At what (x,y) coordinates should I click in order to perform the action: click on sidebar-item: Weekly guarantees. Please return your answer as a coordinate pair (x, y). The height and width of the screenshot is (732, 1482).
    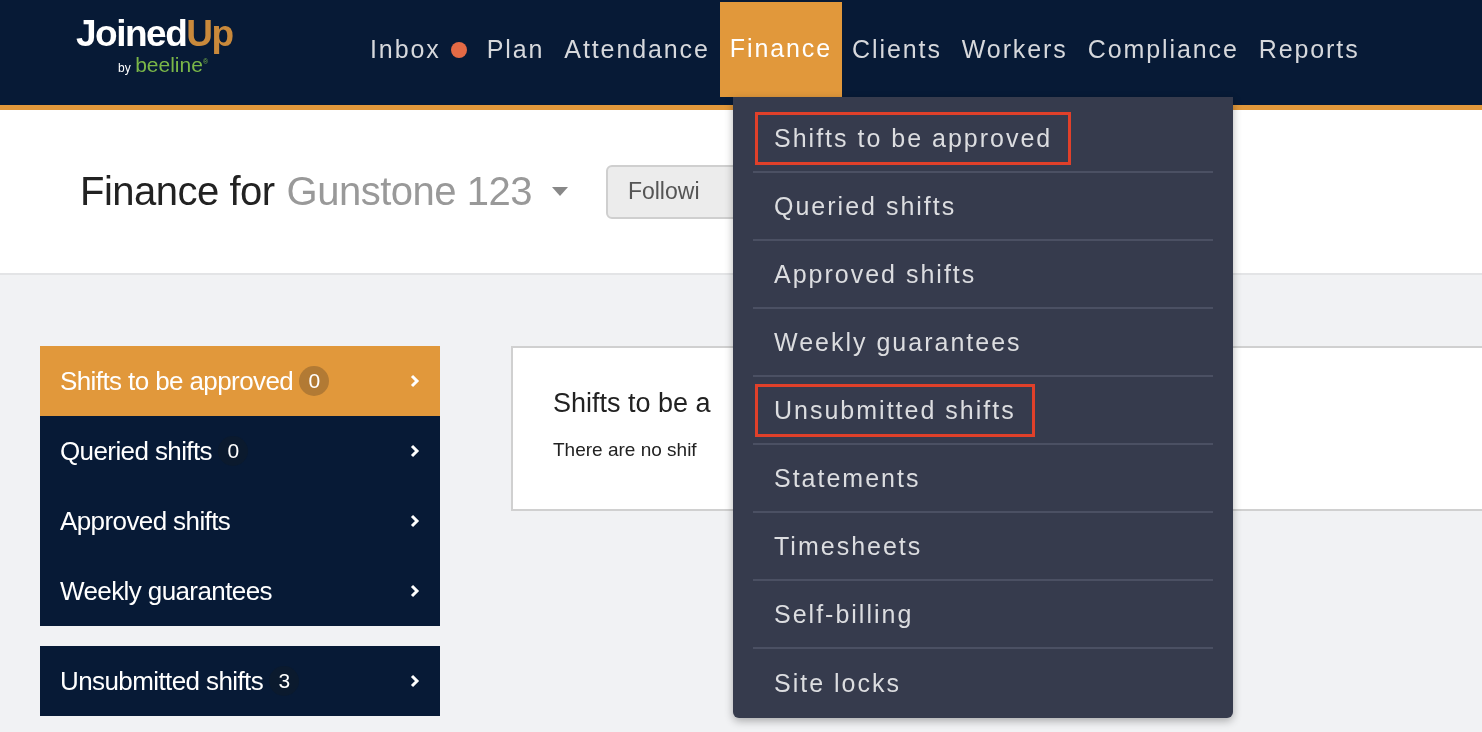
    Looking at the image, I should click on (240, 591).